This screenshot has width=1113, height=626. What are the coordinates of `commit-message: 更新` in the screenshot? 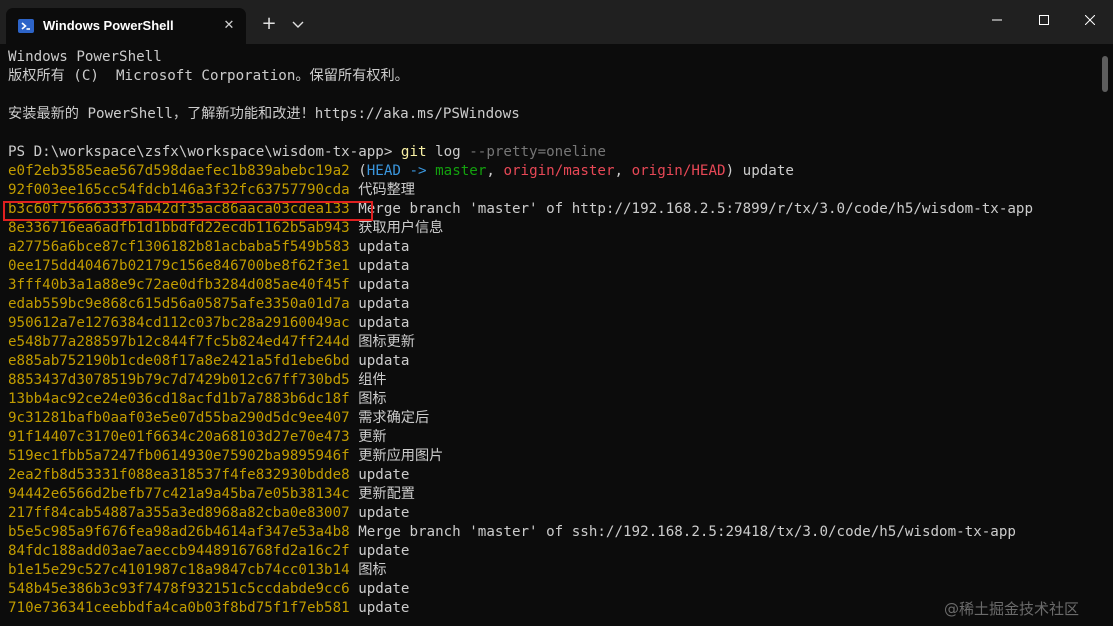 It's located at (368, 437).